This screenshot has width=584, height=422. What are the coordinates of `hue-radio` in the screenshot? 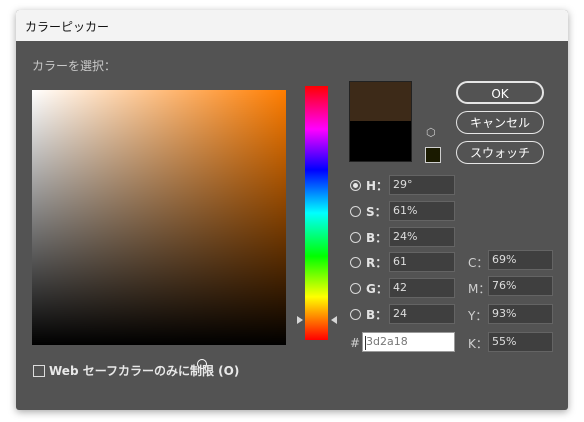 It's located at (355, 185).